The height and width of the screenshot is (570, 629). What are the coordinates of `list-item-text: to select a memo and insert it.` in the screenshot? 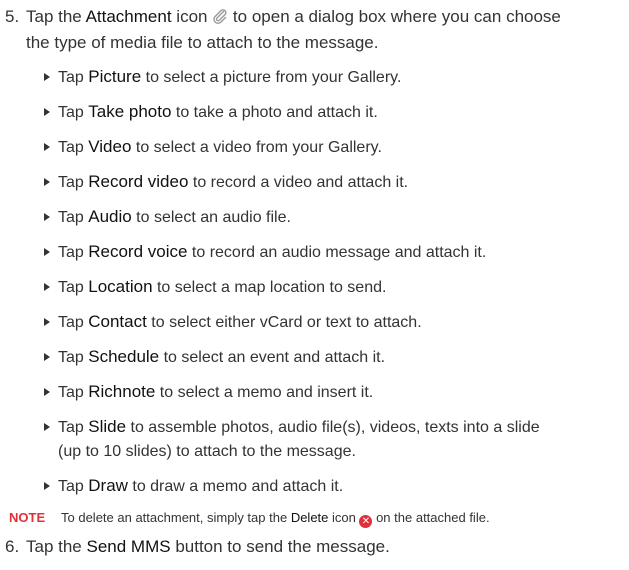 It's located at (264, 392).